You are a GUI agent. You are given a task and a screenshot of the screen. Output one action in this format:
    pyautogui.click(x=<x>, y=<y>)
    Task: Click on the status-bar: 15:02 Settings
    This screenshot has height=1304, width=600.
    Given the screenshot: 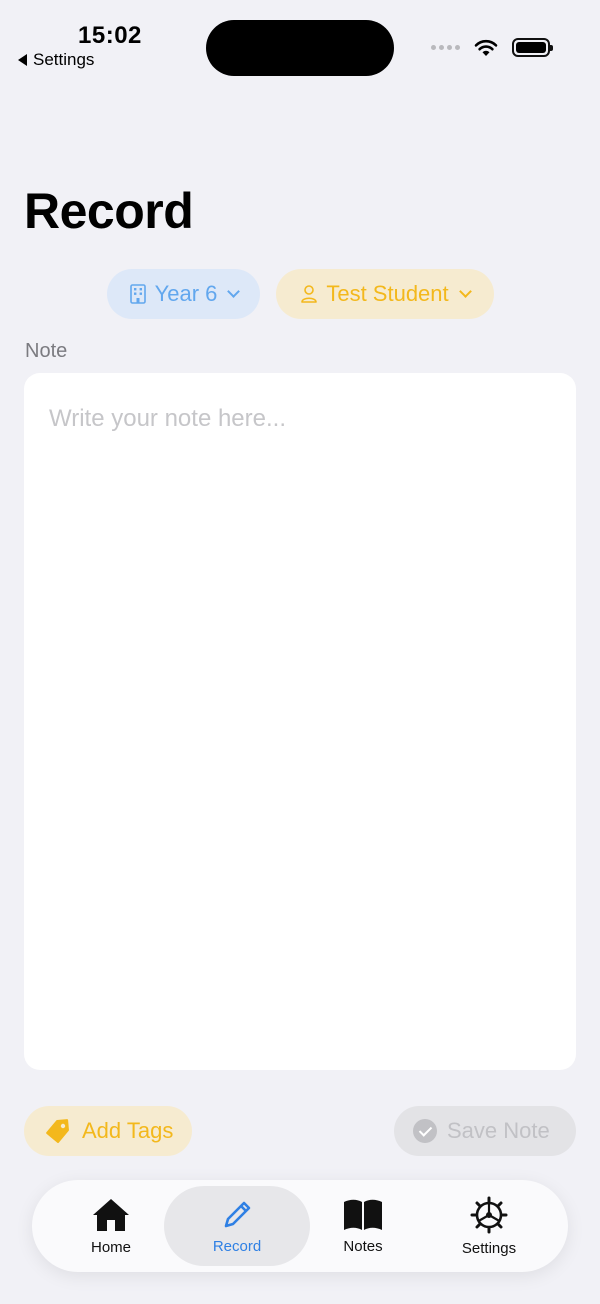 What is the action you would take?
    pyautogui.click(x=300, y=40)
    